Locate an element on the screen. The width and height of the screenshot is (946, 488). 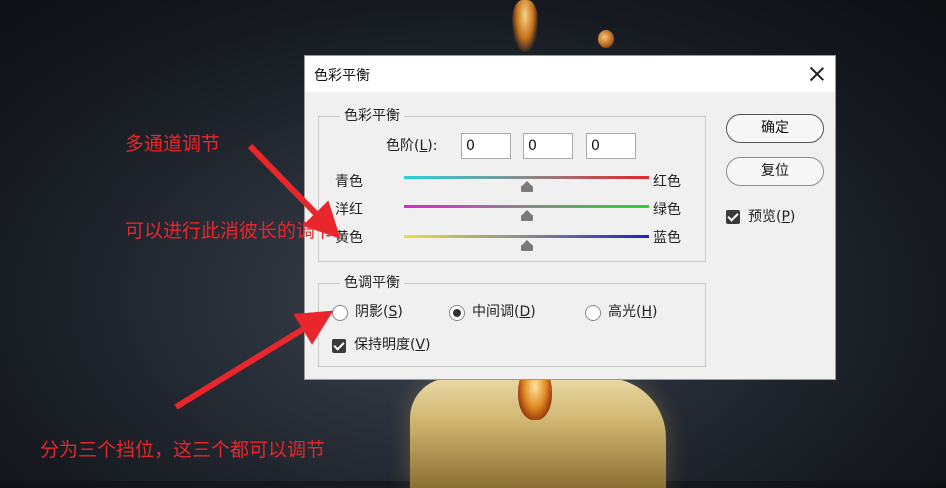
radio-highlights is located at coordinates (593, 313).